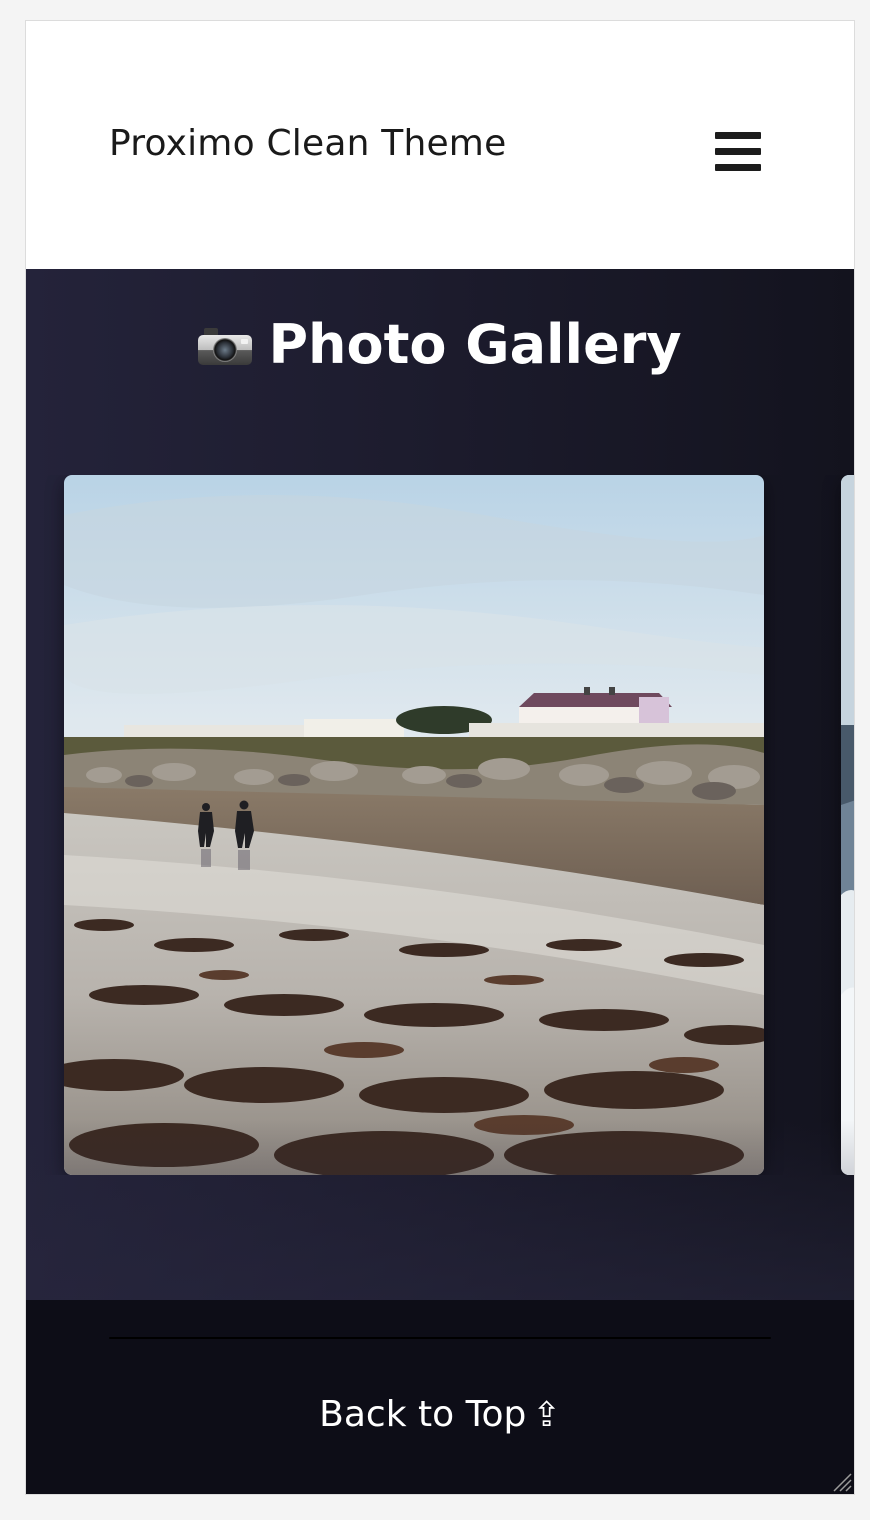  I want to click on resize-grip-icon, so click(841, 1481).